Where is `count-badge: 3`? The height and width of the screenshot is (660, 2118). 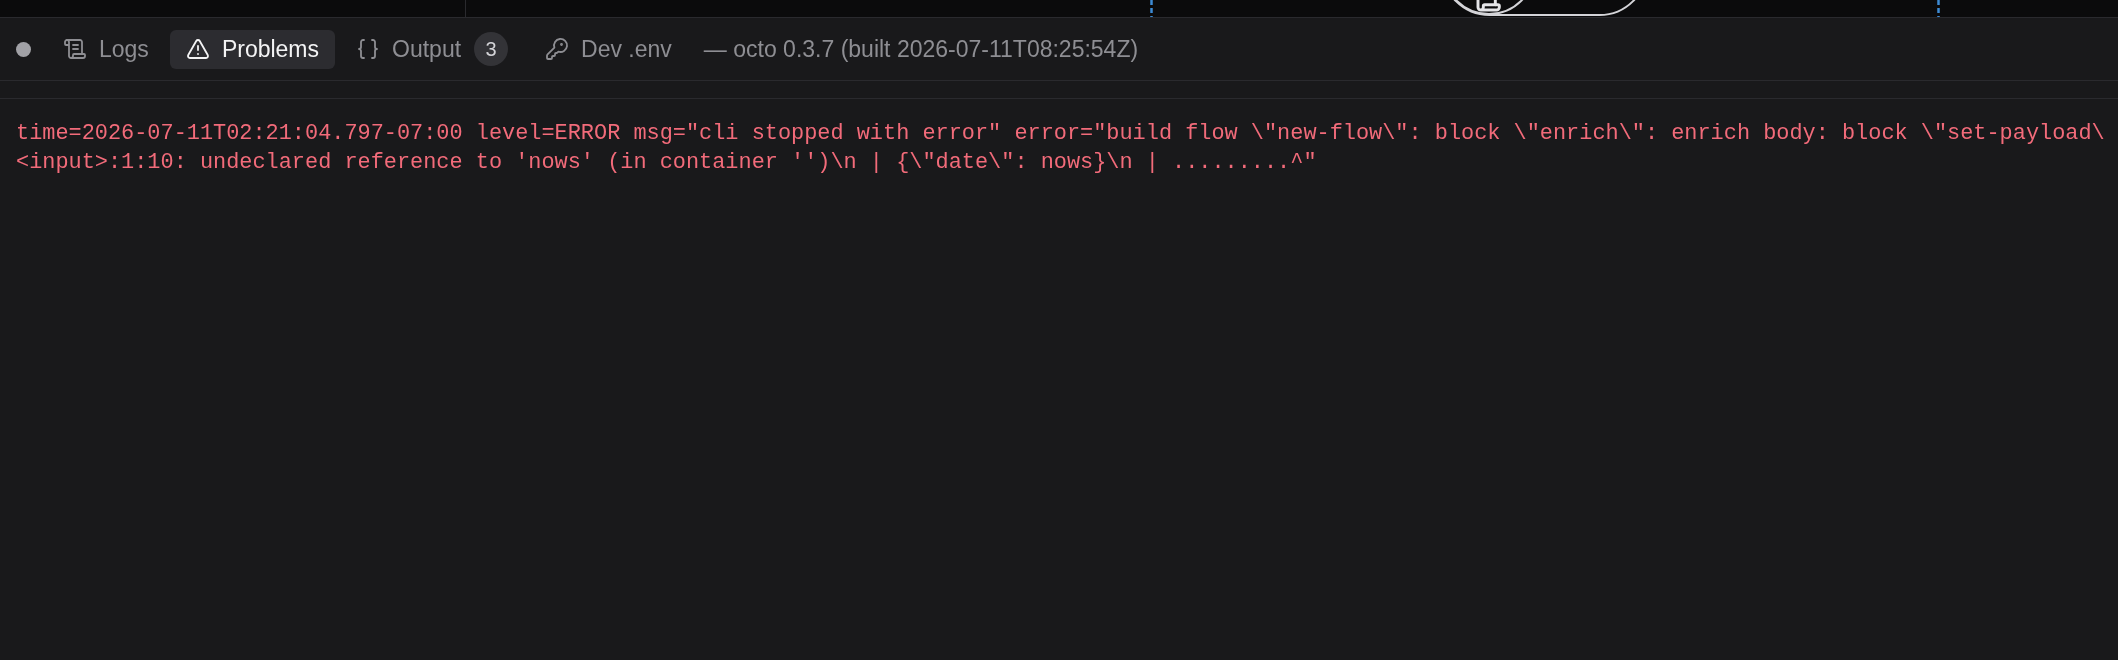 count-badge: 3 is located at coordinates (491, 49).